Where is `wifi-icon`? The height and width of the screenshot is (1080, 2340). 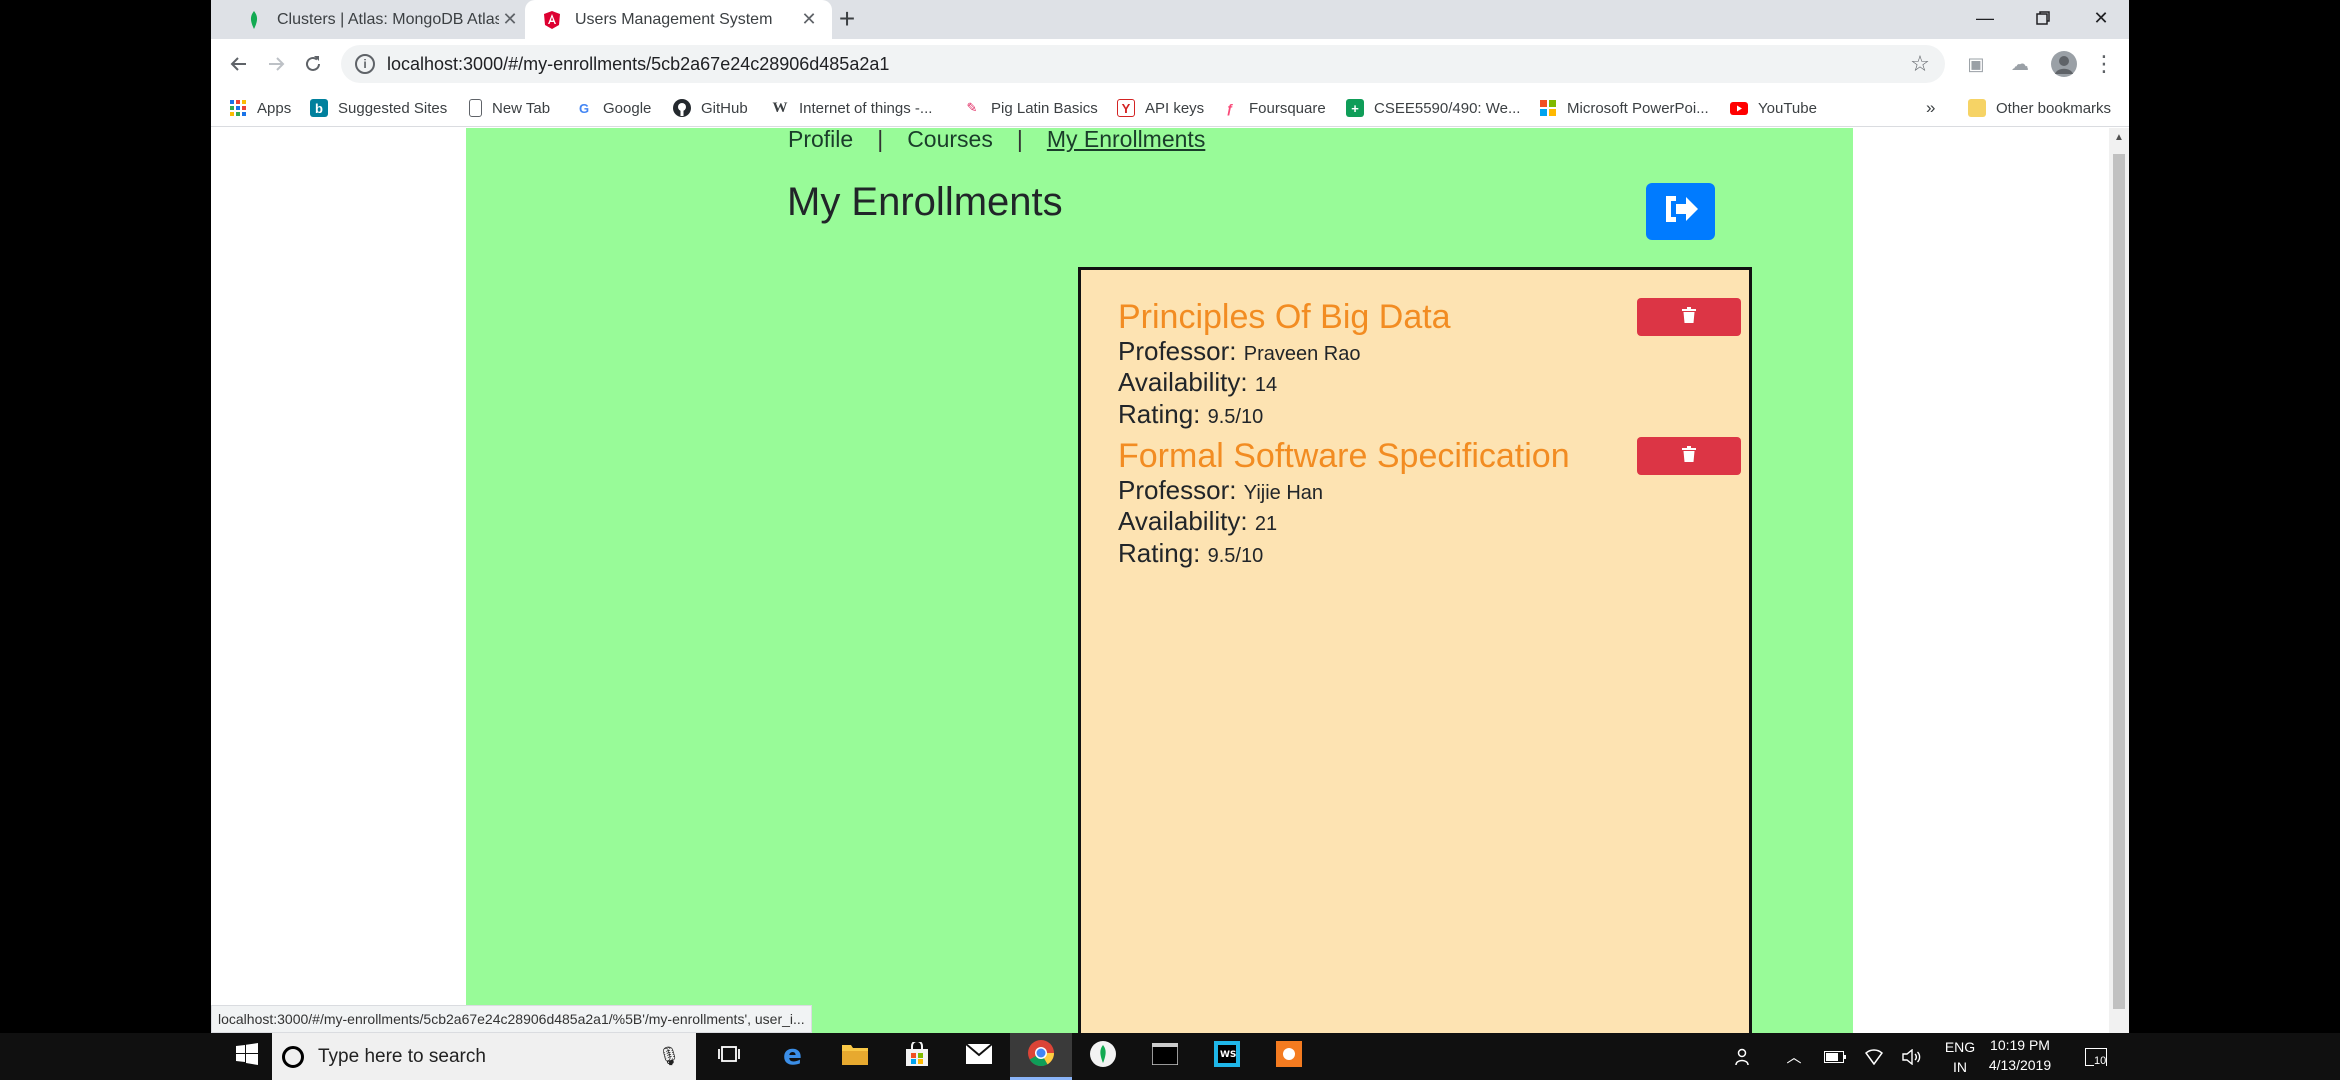
wifi-icon is located at coordinates (1874, 1056).